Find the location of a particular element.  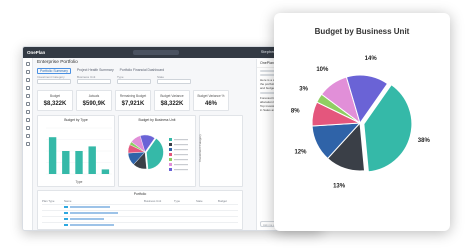

nav-portfolio-icon is located at coordinates (28, 72).